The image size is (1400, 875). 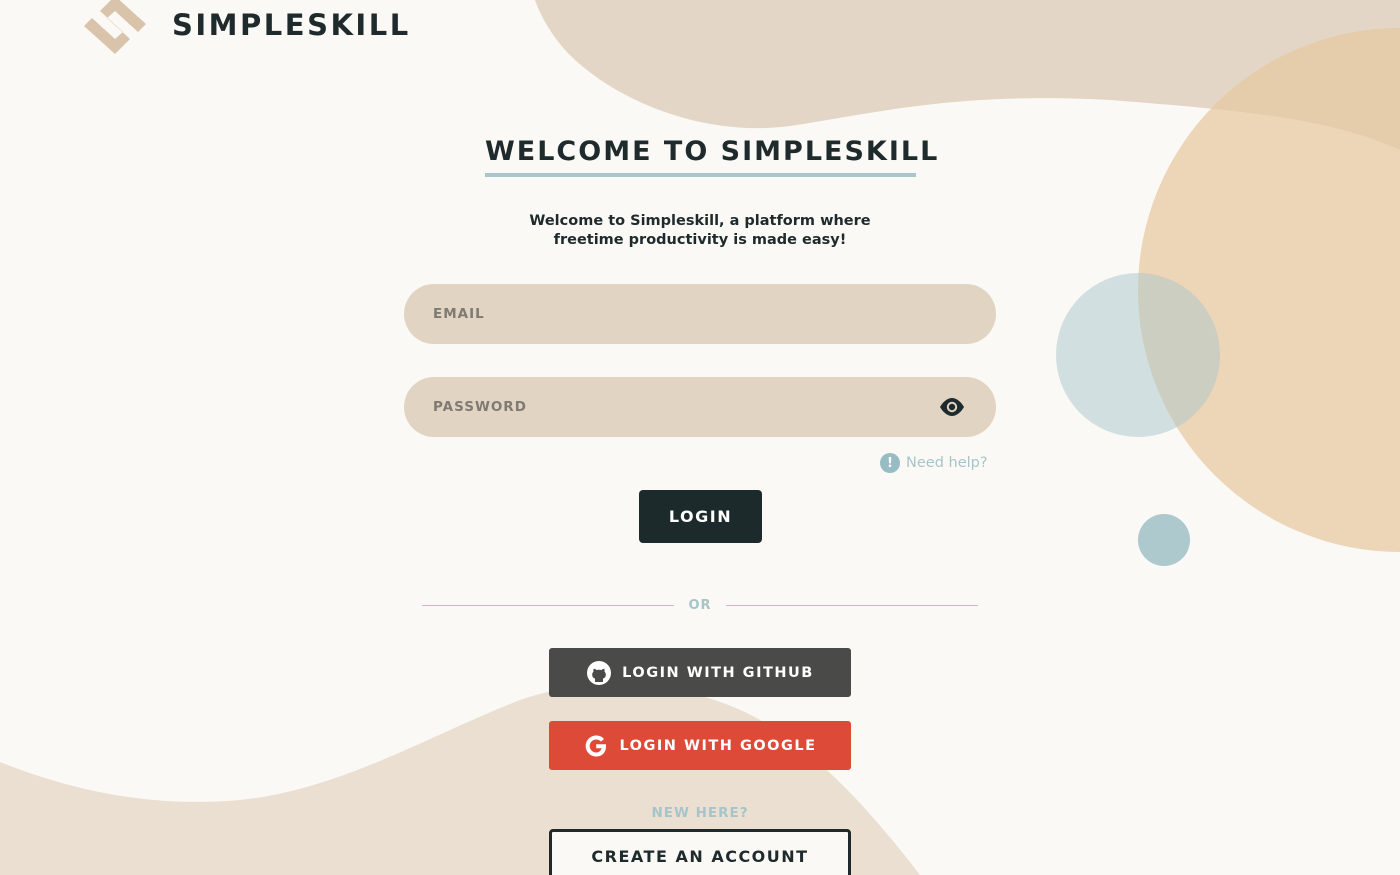 I want to click on divider-line-left, so click(x=548, y=605).